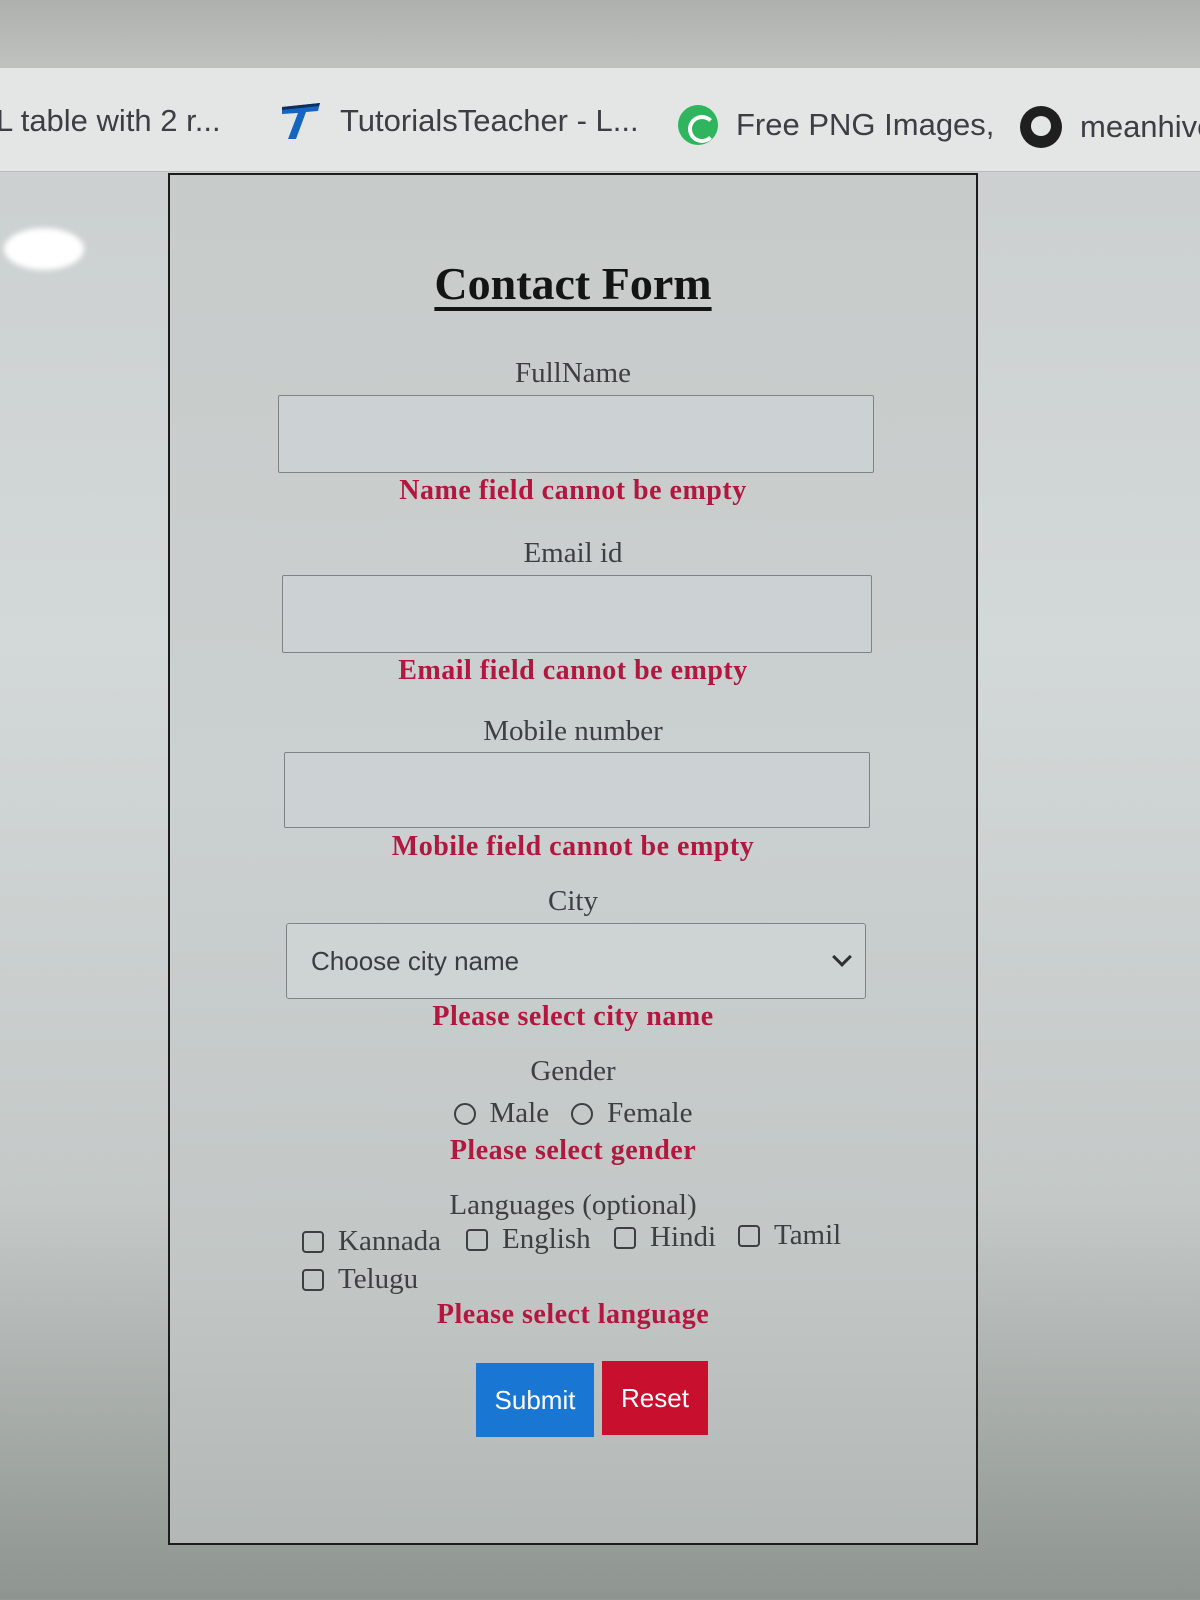  I want to click on mobile-error: Mobile field cannot be empty, so click(573, 846).